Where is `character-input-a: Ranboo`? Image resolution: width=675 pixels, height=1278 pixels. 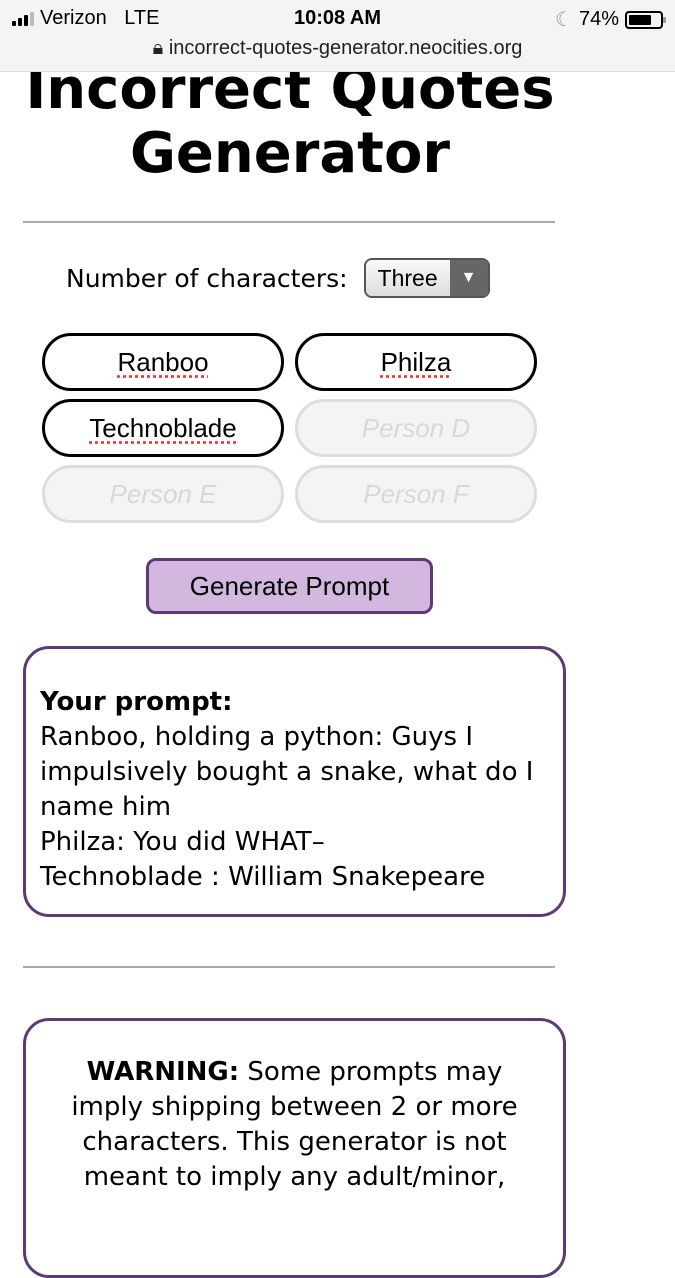 character-input-a: Ranboo is located at coordinates (163, 362).